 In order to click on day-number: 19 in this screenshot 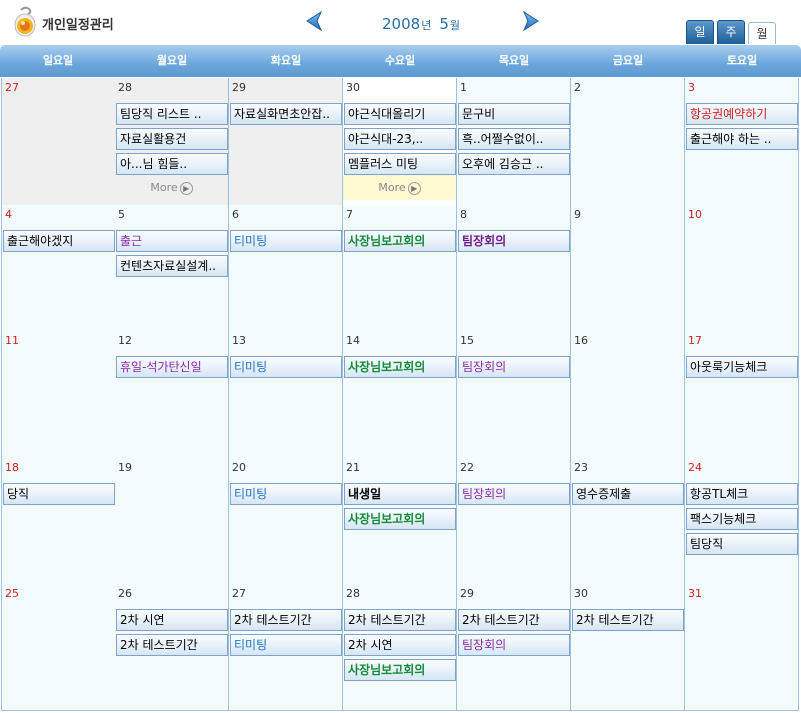, I will do `click(125, 467)`.